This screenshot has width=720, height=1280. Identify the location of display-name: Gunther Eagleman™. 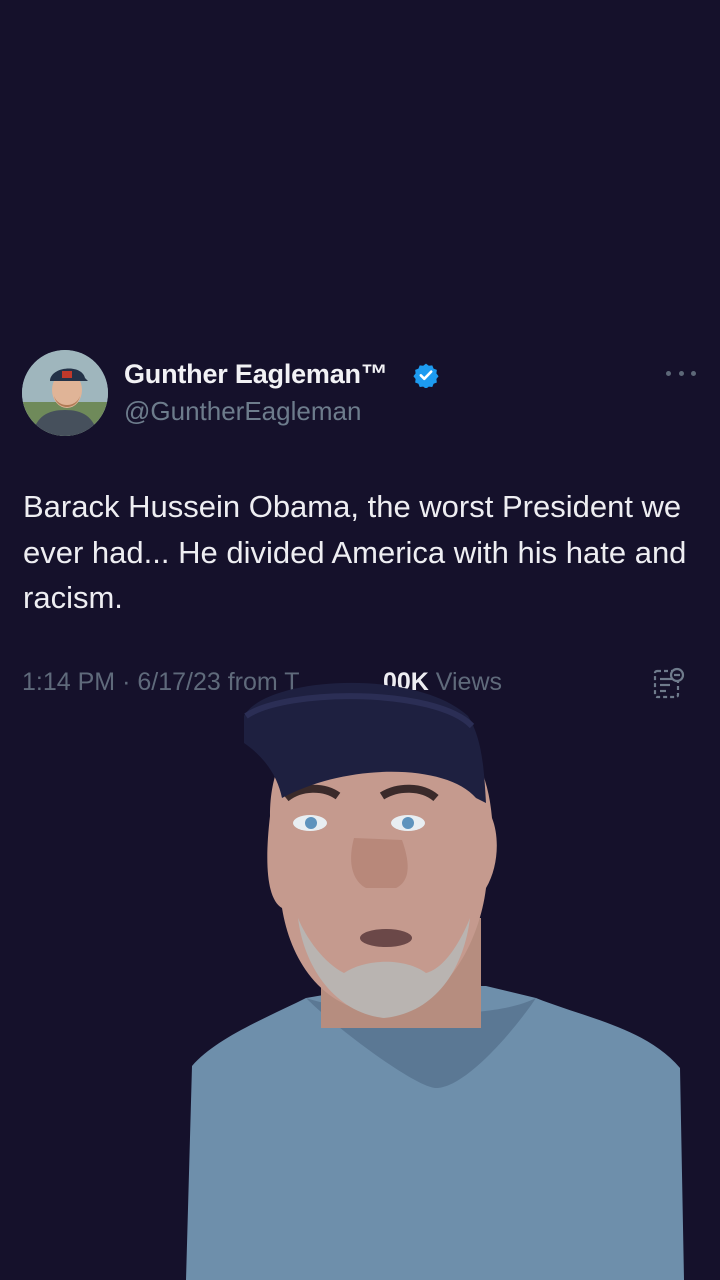
(256, 374).